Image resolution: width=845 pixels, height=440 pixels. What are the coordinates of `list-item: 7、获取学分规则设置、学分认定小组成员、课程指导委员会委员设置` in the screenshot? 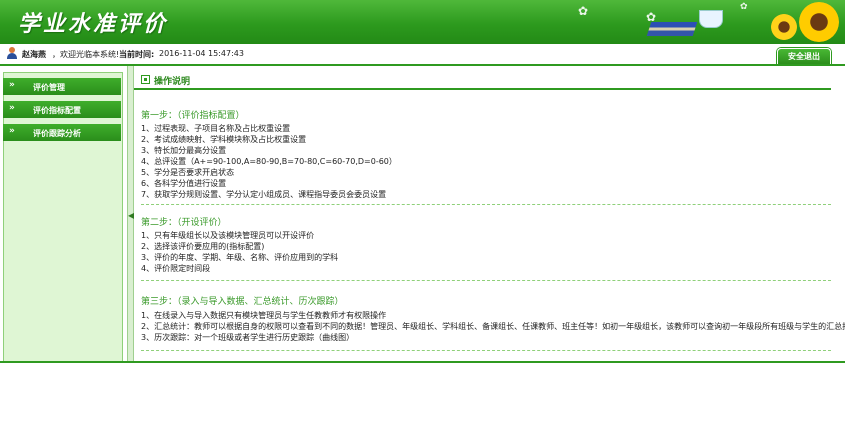 It's located at (264, 194).